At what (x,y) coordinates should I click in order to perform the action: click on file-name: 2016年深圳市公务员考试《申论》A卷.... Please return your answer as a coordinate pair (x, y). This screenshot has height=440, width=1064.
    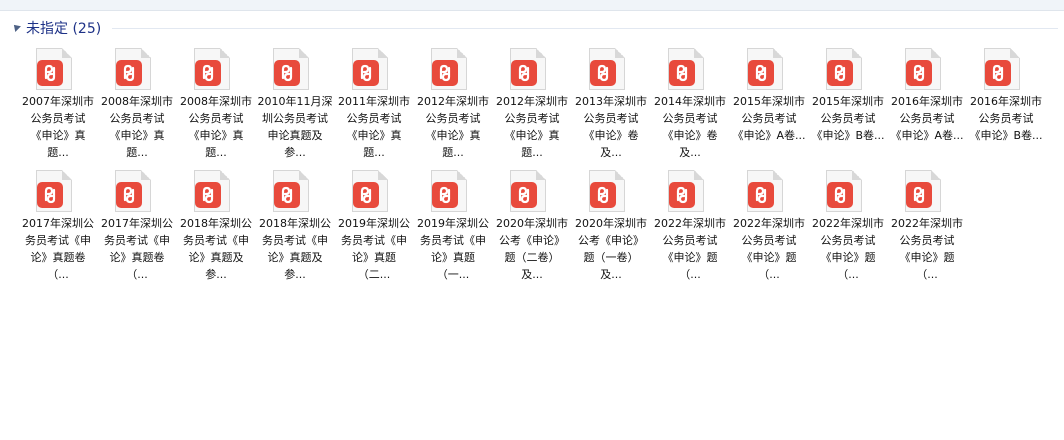
    Looking at the image, I should click on (927, 118).